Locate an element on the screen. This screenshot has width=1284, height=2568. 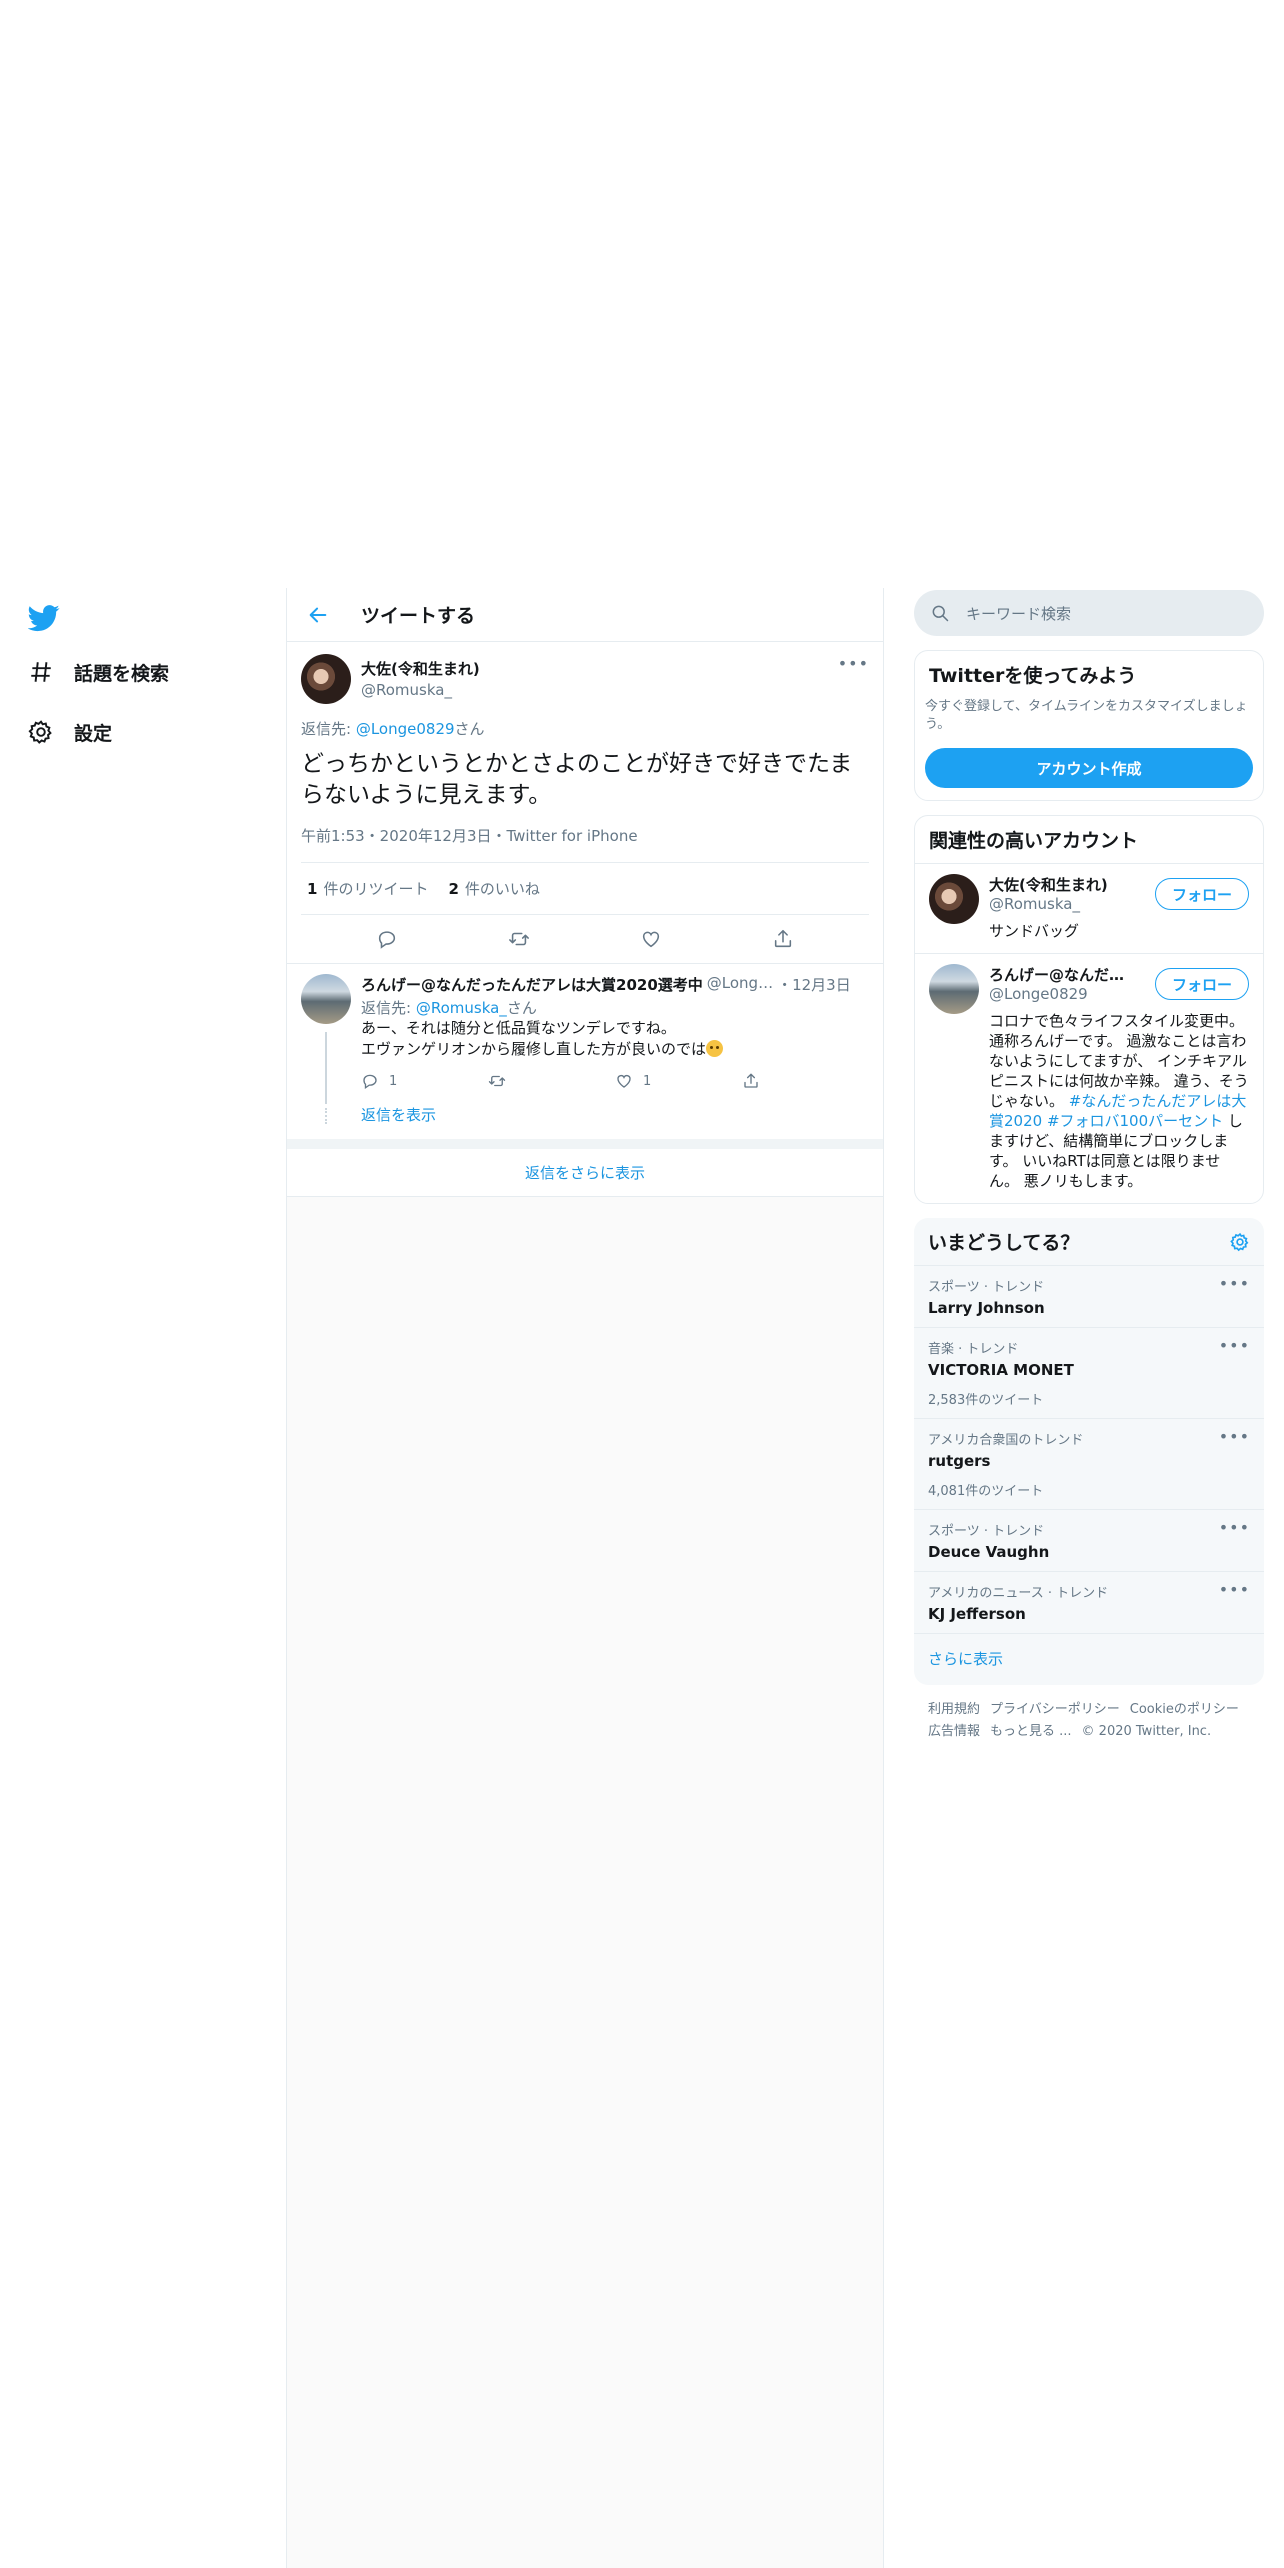
nav-explore: 話題を検索 is located at coordinates (98, 672).